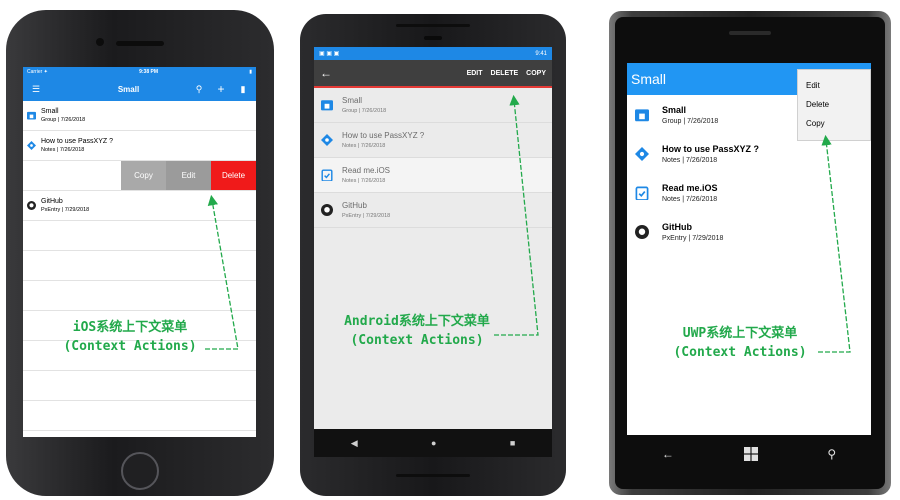  Describe the element at coordinates (516, 215) in the screenshot. I see `android-arrow` at that location.